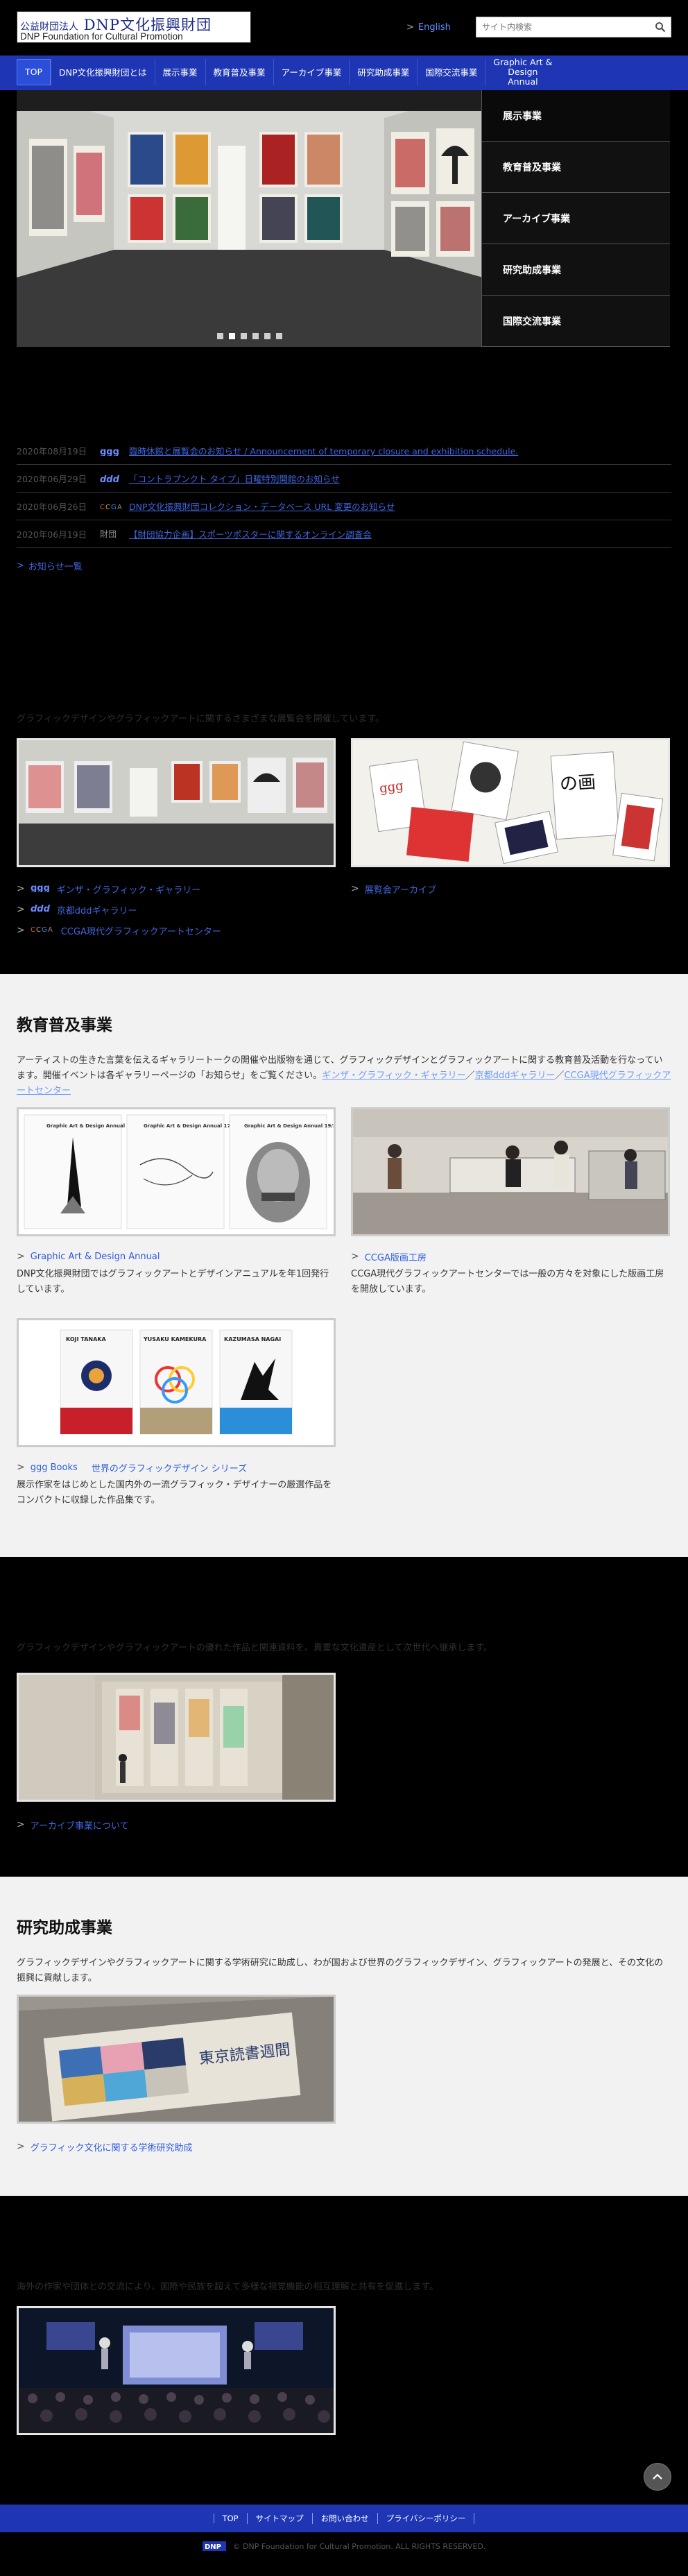  Describe the element at coordinates (108, 534) in the screenshot. I see `news-tag-foundation: 財団` at that location.